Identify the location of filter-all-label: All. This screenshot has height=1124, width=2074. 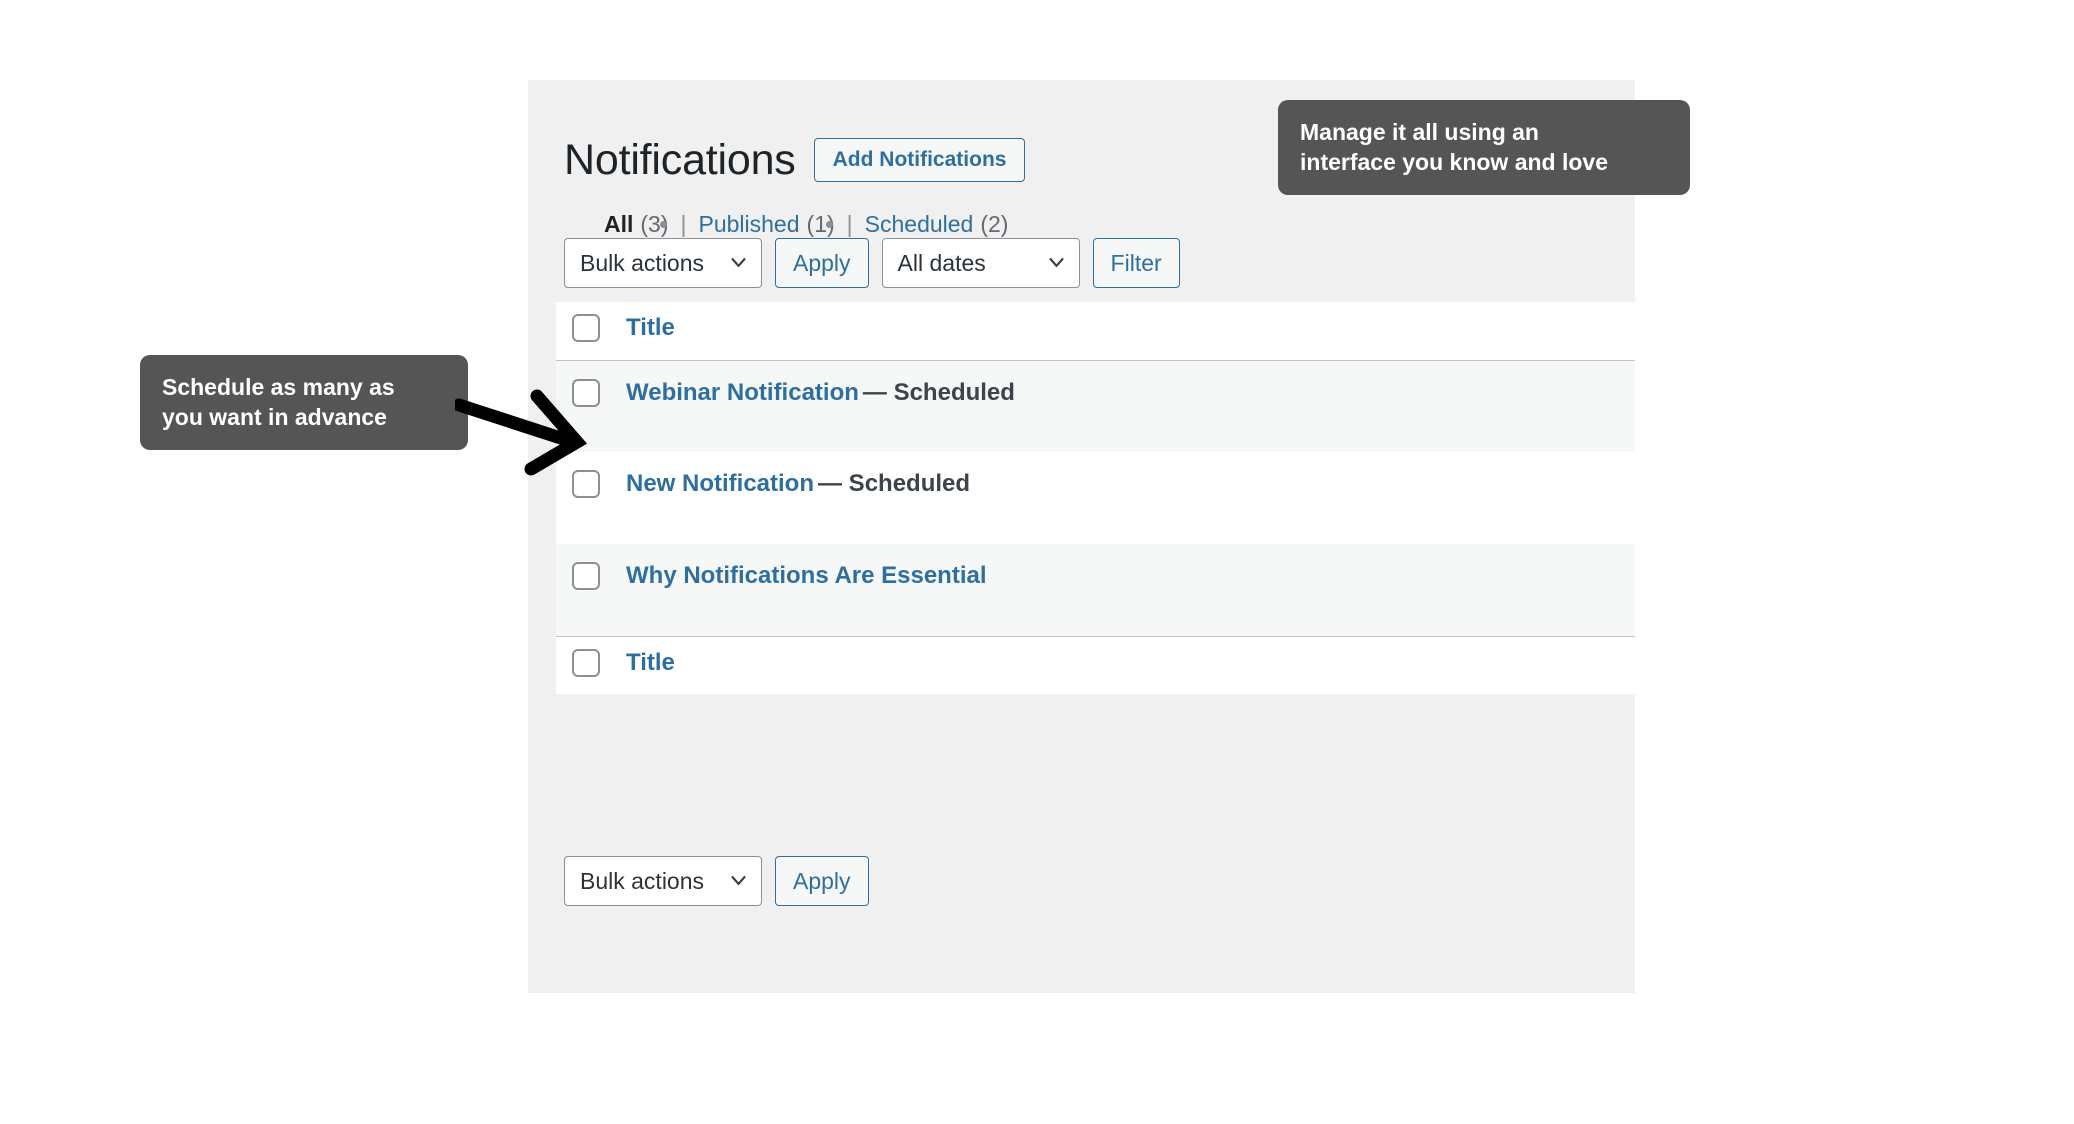
(618, 224).